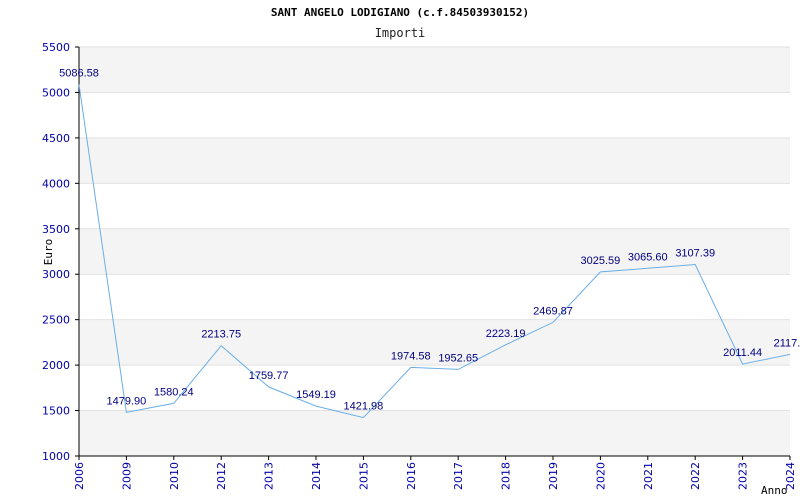  What do you see at coordinates (411, 476) in the screenshot?
I see `x-tick-label: 2016` at bounding box center [411, 476].